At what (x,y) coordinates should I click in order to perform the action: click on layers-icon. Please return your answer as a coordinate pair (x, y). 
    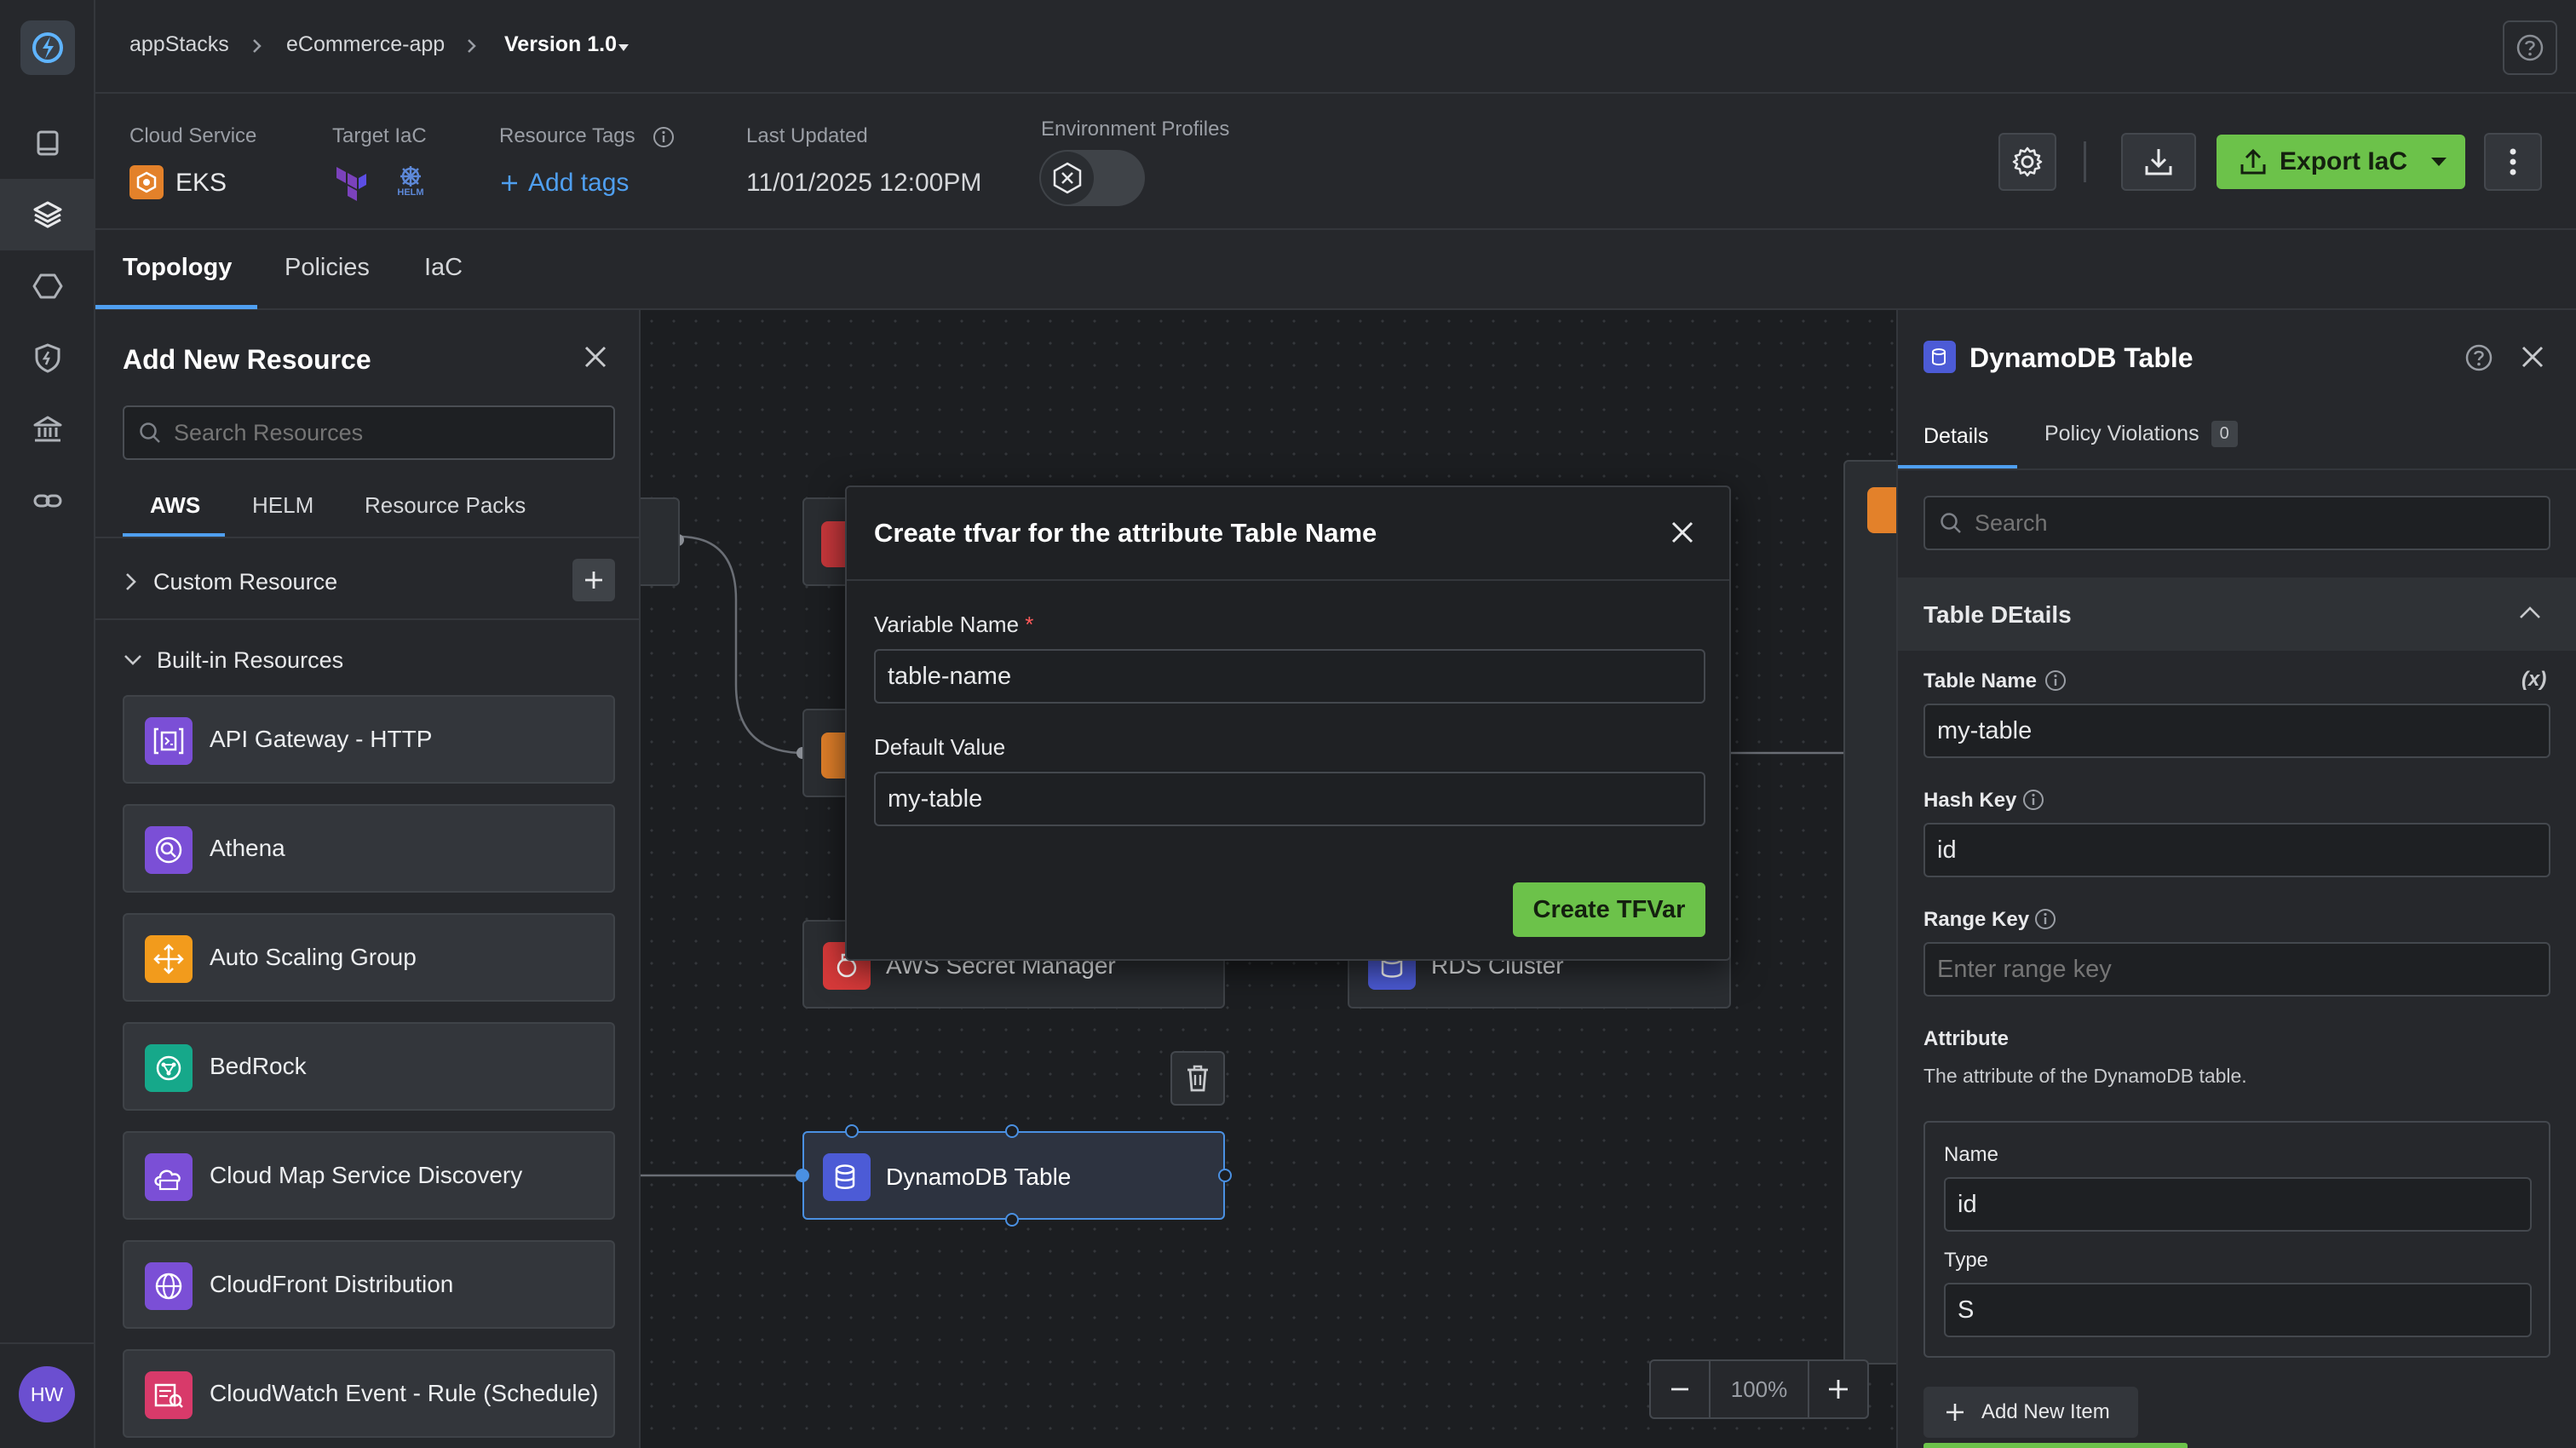
    Looking at the image, I should click on (48, 214).